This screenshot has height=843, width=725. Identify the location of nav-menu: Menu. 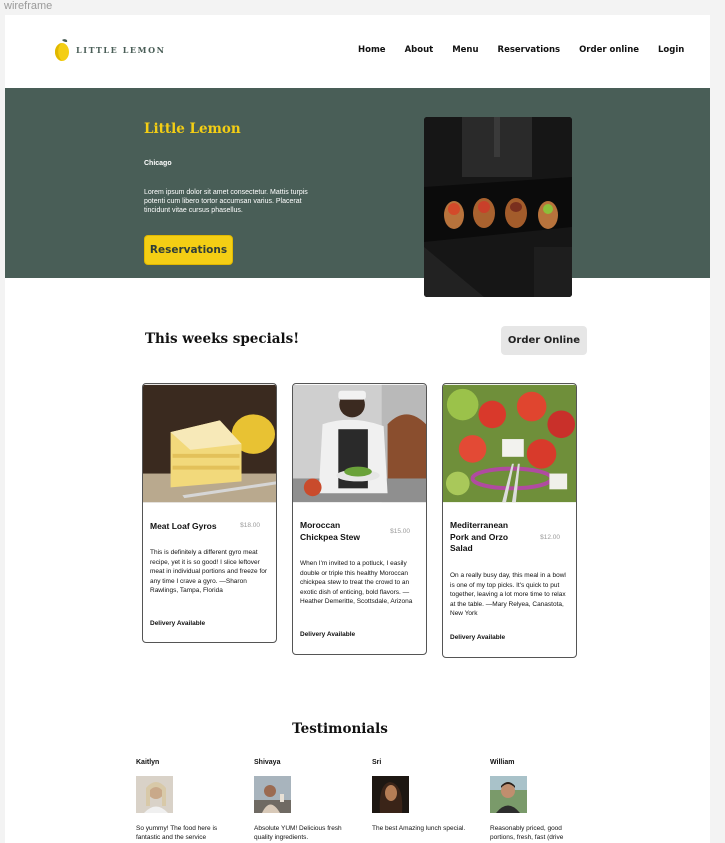
(465, 50).